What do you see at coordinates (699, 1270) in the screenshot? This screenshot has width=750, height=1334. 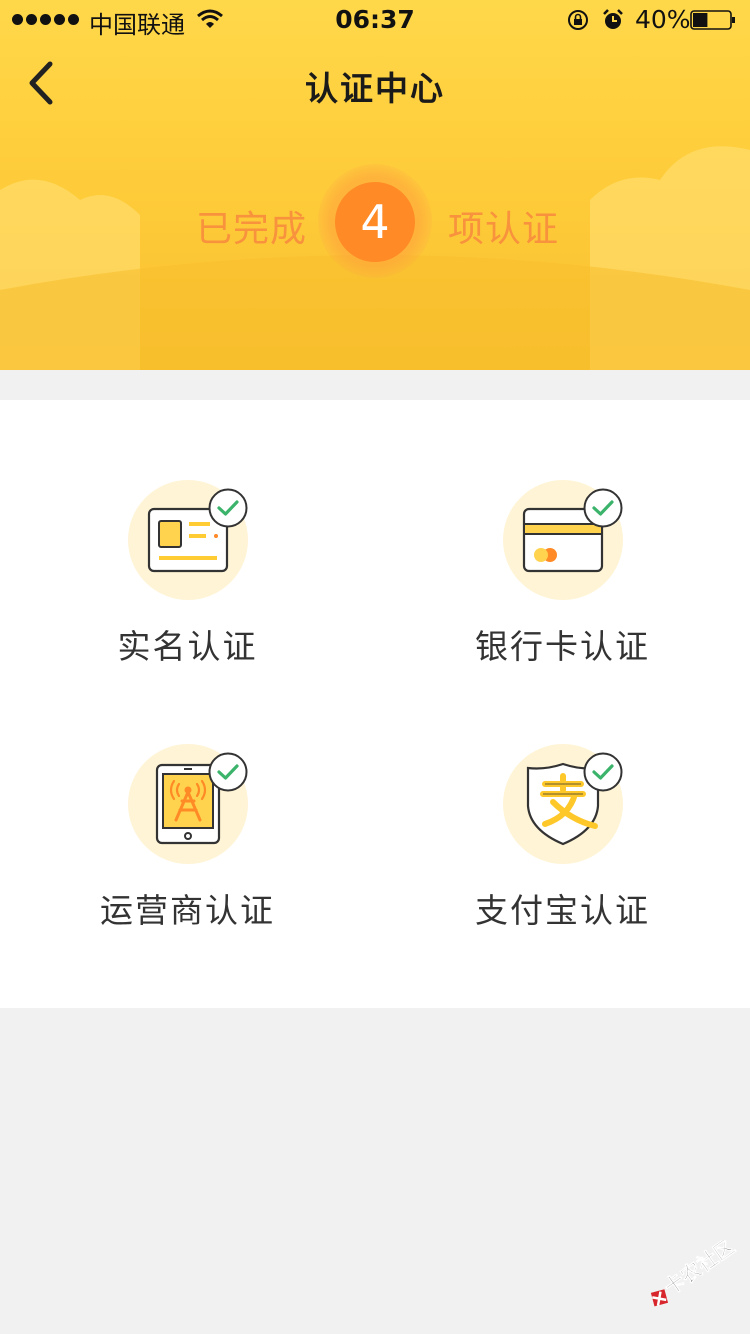 I see `watermark-text: 卡农社区` at bounding box center [699, 1270].